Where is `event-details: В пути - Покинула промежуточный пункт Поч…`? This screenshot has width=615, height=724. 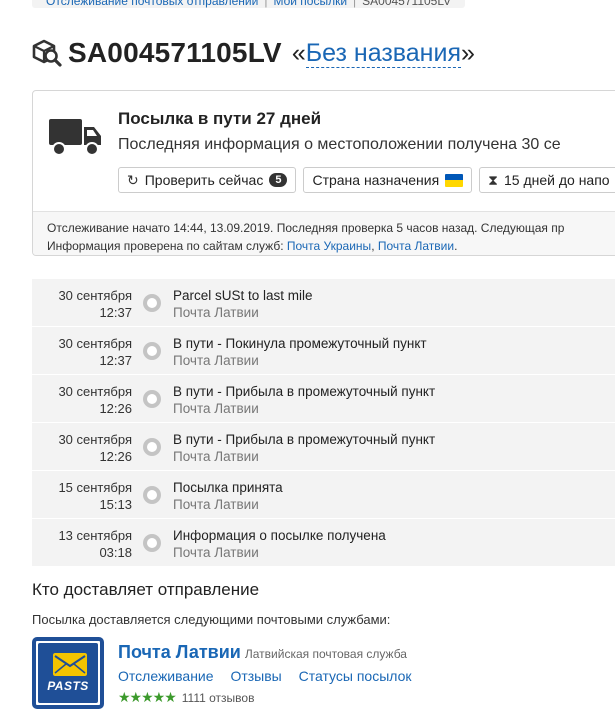
event-details: В пути - Покинула промежуточный пункт Поч… is located at coordinates (300, 352).